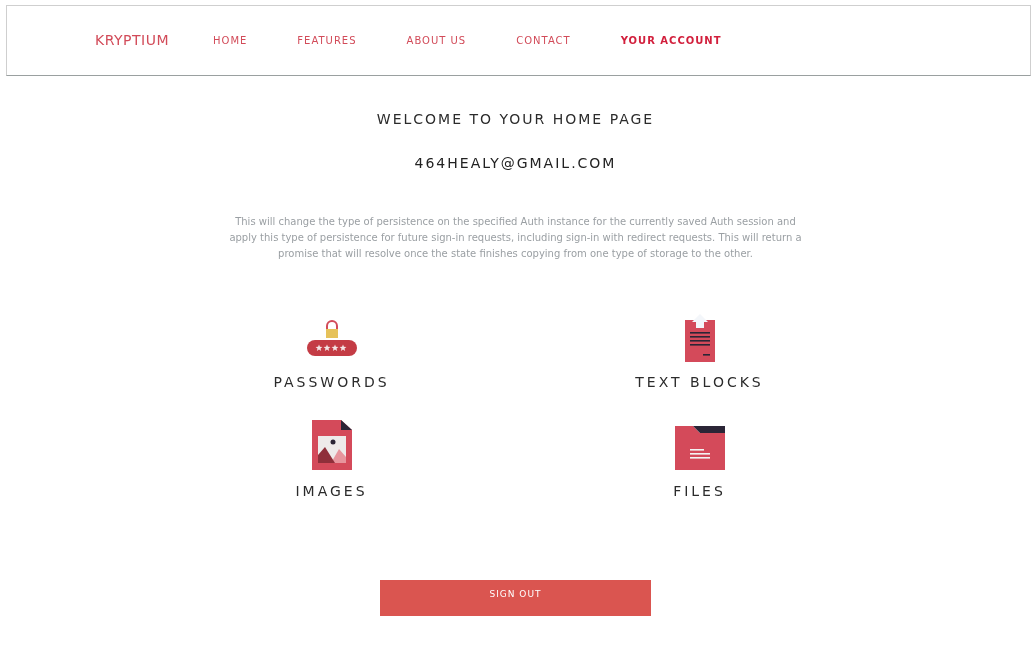 This screenshot has width=1031, height=645. Describe the element at coordinates (331, 382) in the screenshot. I see `tile-label: PASSWORDS` at that location.